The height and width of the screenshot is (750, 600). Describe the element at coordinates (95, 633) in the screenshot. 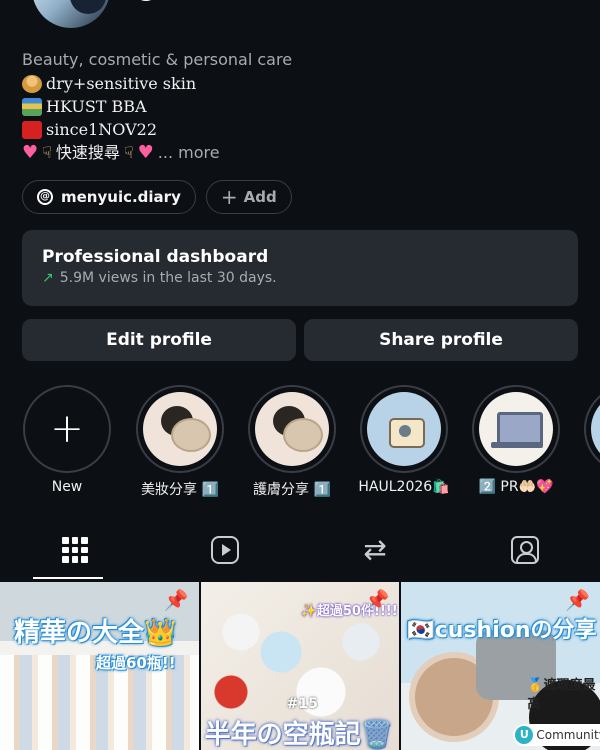

I see `post-title: 精華の大全👑` at that location.